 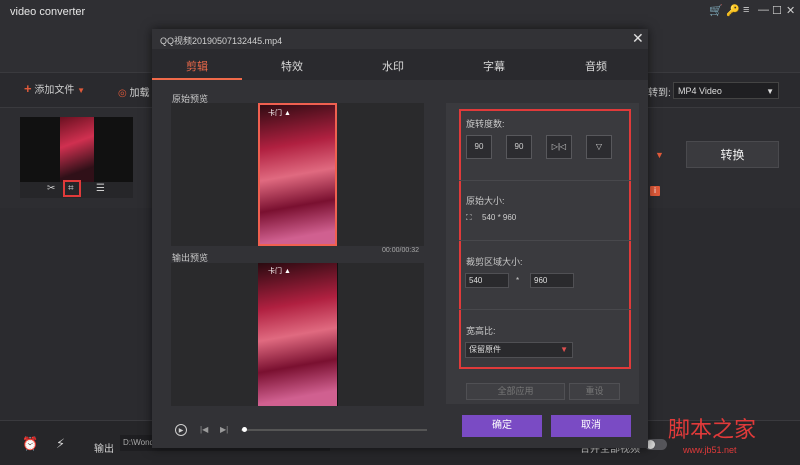 I want to click on aspect-label: 宽高比:, so click(x=481, y=331).